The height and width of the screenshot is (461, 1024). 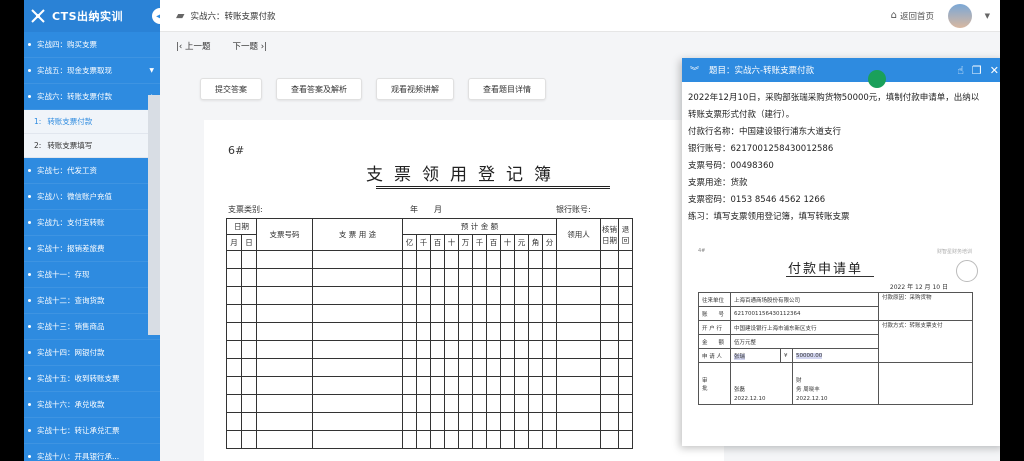 What do you see at coordinates (92, 353) in the screenshot?
I see `sidebar-item: 实战十四：网银付款` at bounding box center [92, 353].